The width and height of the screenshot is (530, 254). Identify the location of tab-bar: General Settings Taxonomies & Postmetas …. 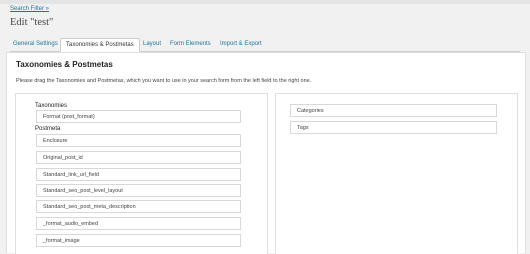
(265, 45).